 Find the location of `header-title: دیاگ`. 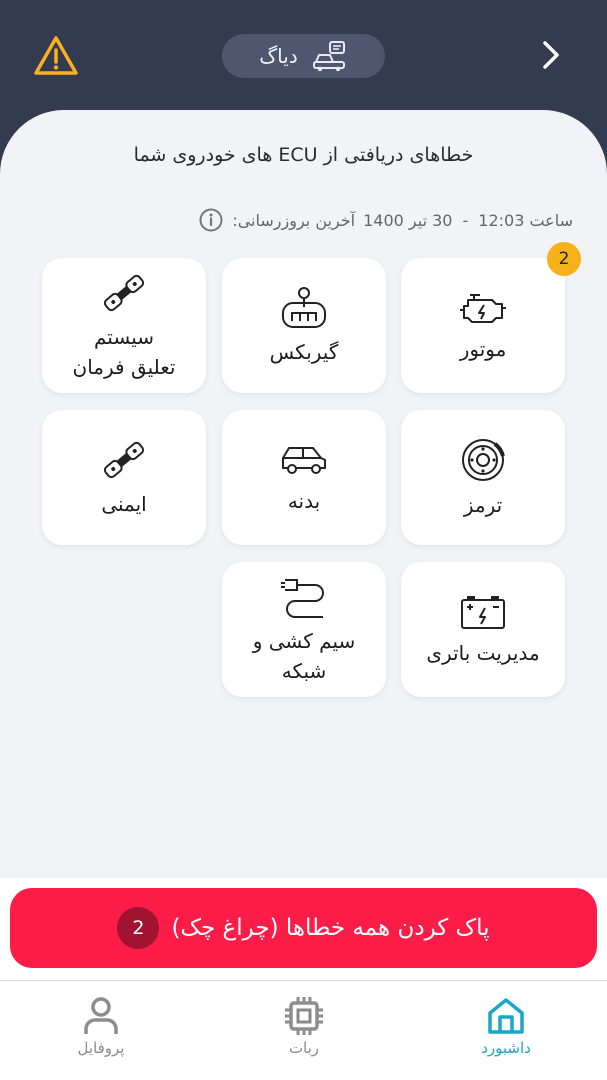

header-title: دیاگ is located at coordinates (278, 56).